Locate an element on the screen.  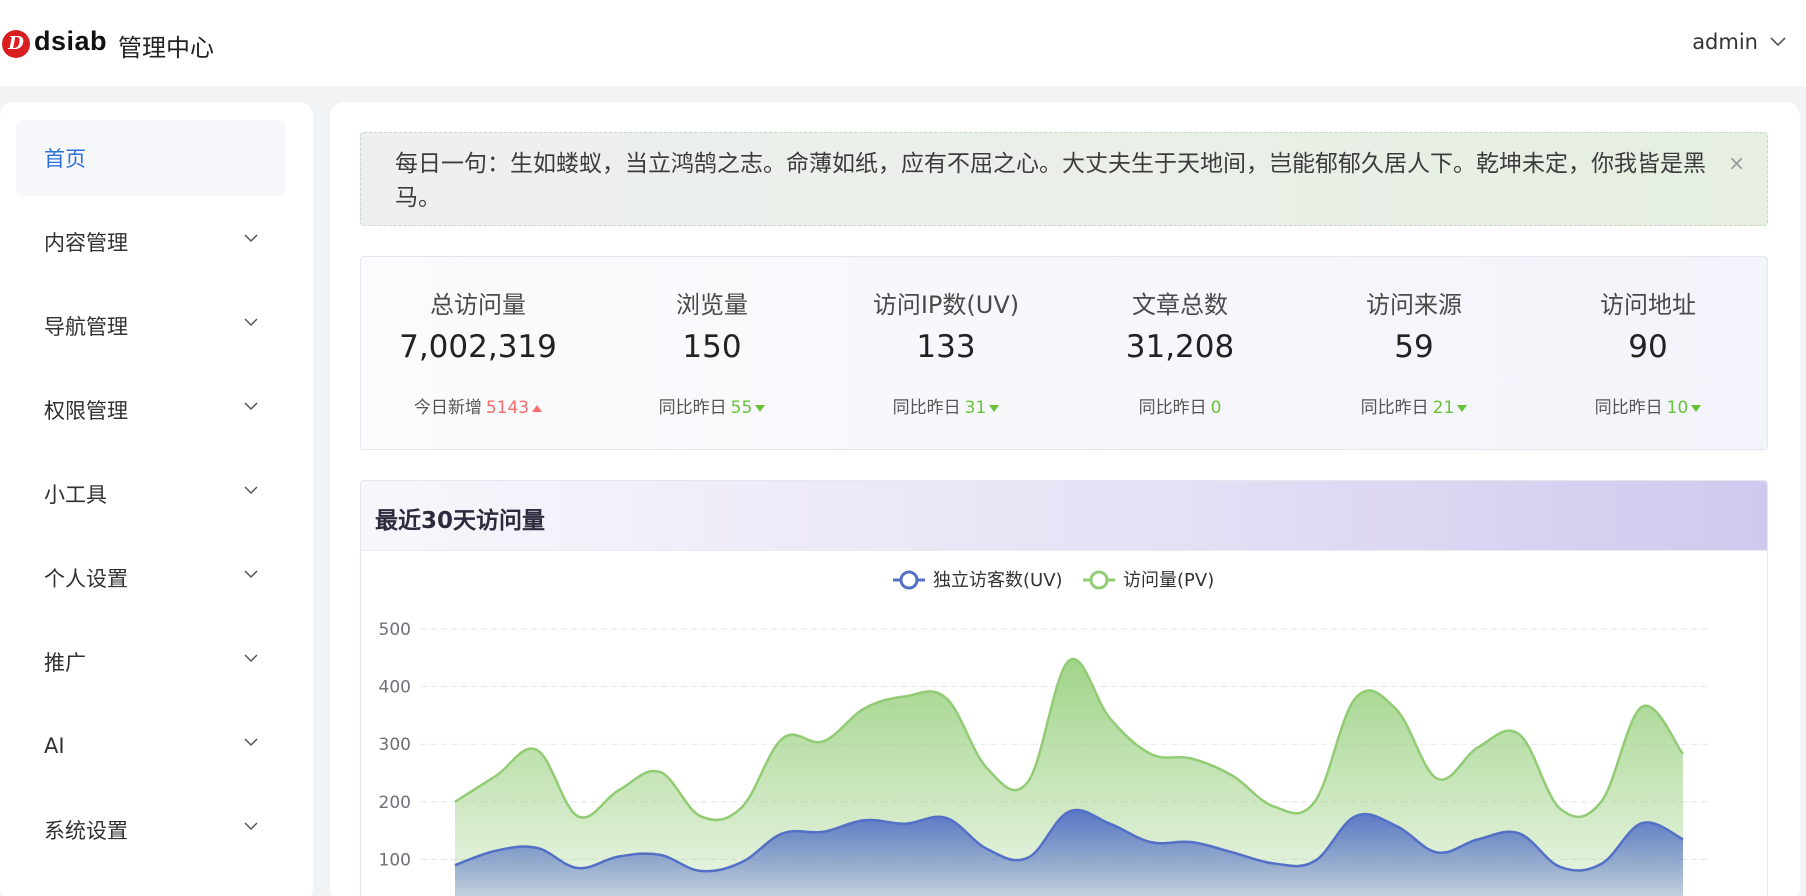
sidebar-item-label: 内容管理 is located at coordinates (86, 243).